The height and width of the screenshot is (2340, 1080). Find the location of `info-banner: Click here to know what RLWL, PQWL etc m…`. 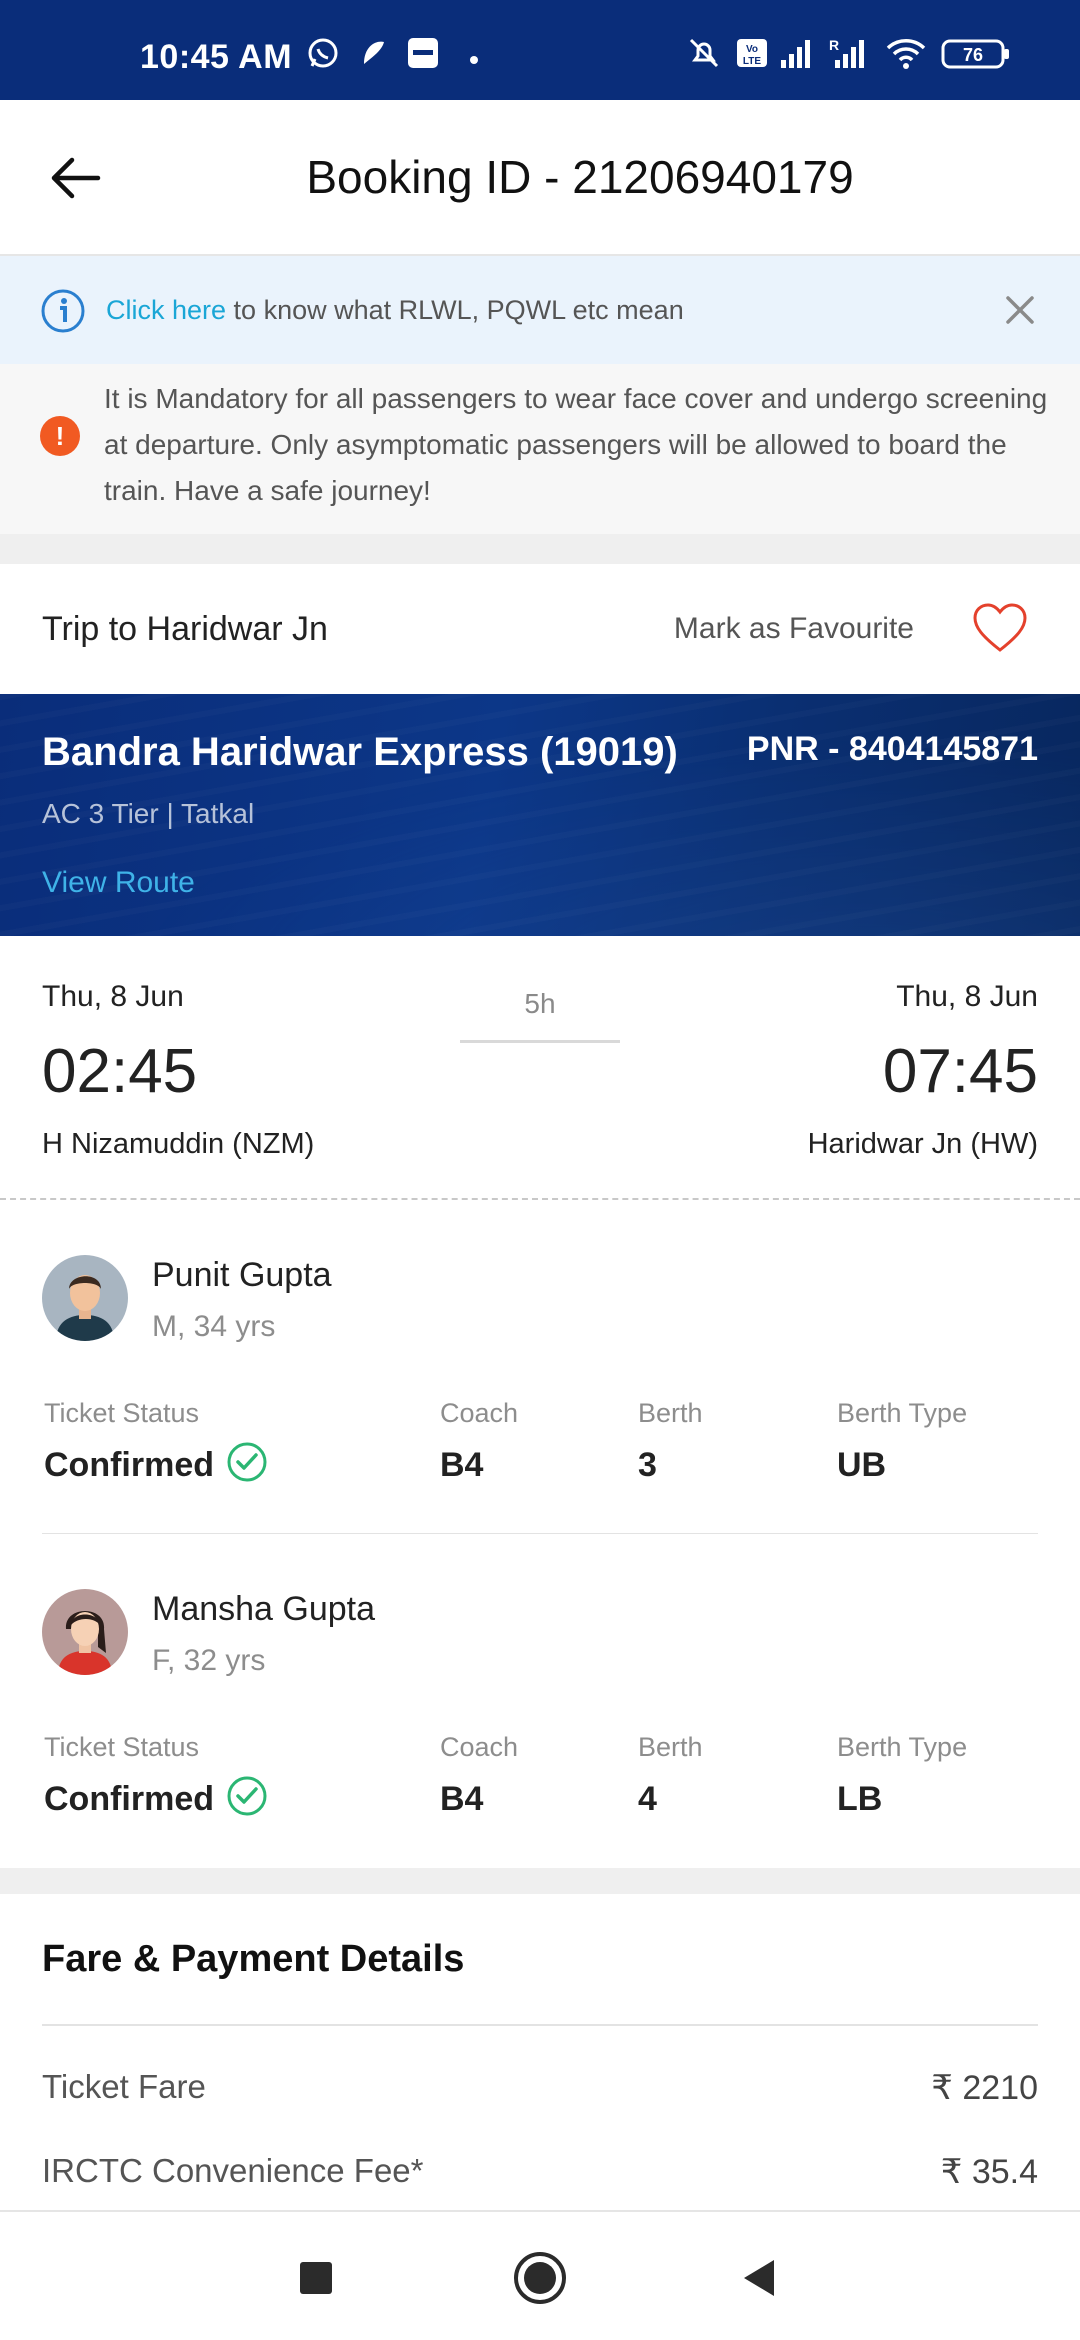

info-banner: Click here to know what RLWL, PQWL etc m… is located at coordinates (540, 310).